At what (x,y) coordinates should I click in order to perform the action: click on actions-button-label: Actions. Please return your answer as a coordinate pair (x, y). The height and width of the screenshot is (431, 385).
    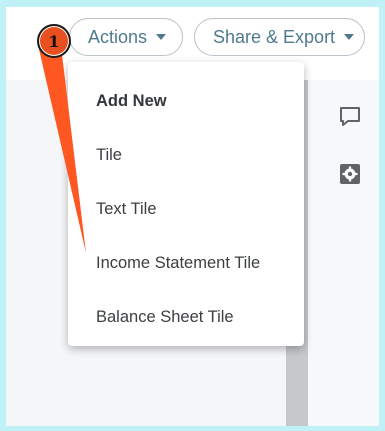
    Looking at the image, I should click on (118, 36).